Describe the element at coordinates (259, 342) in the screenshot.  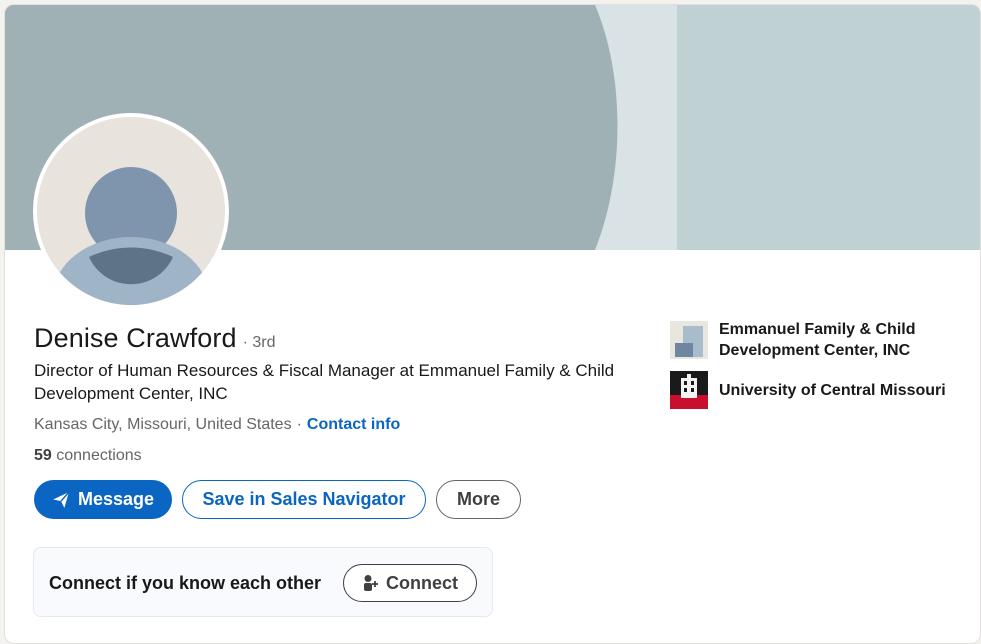
I see `connection-degree: · 3rd` at that location.